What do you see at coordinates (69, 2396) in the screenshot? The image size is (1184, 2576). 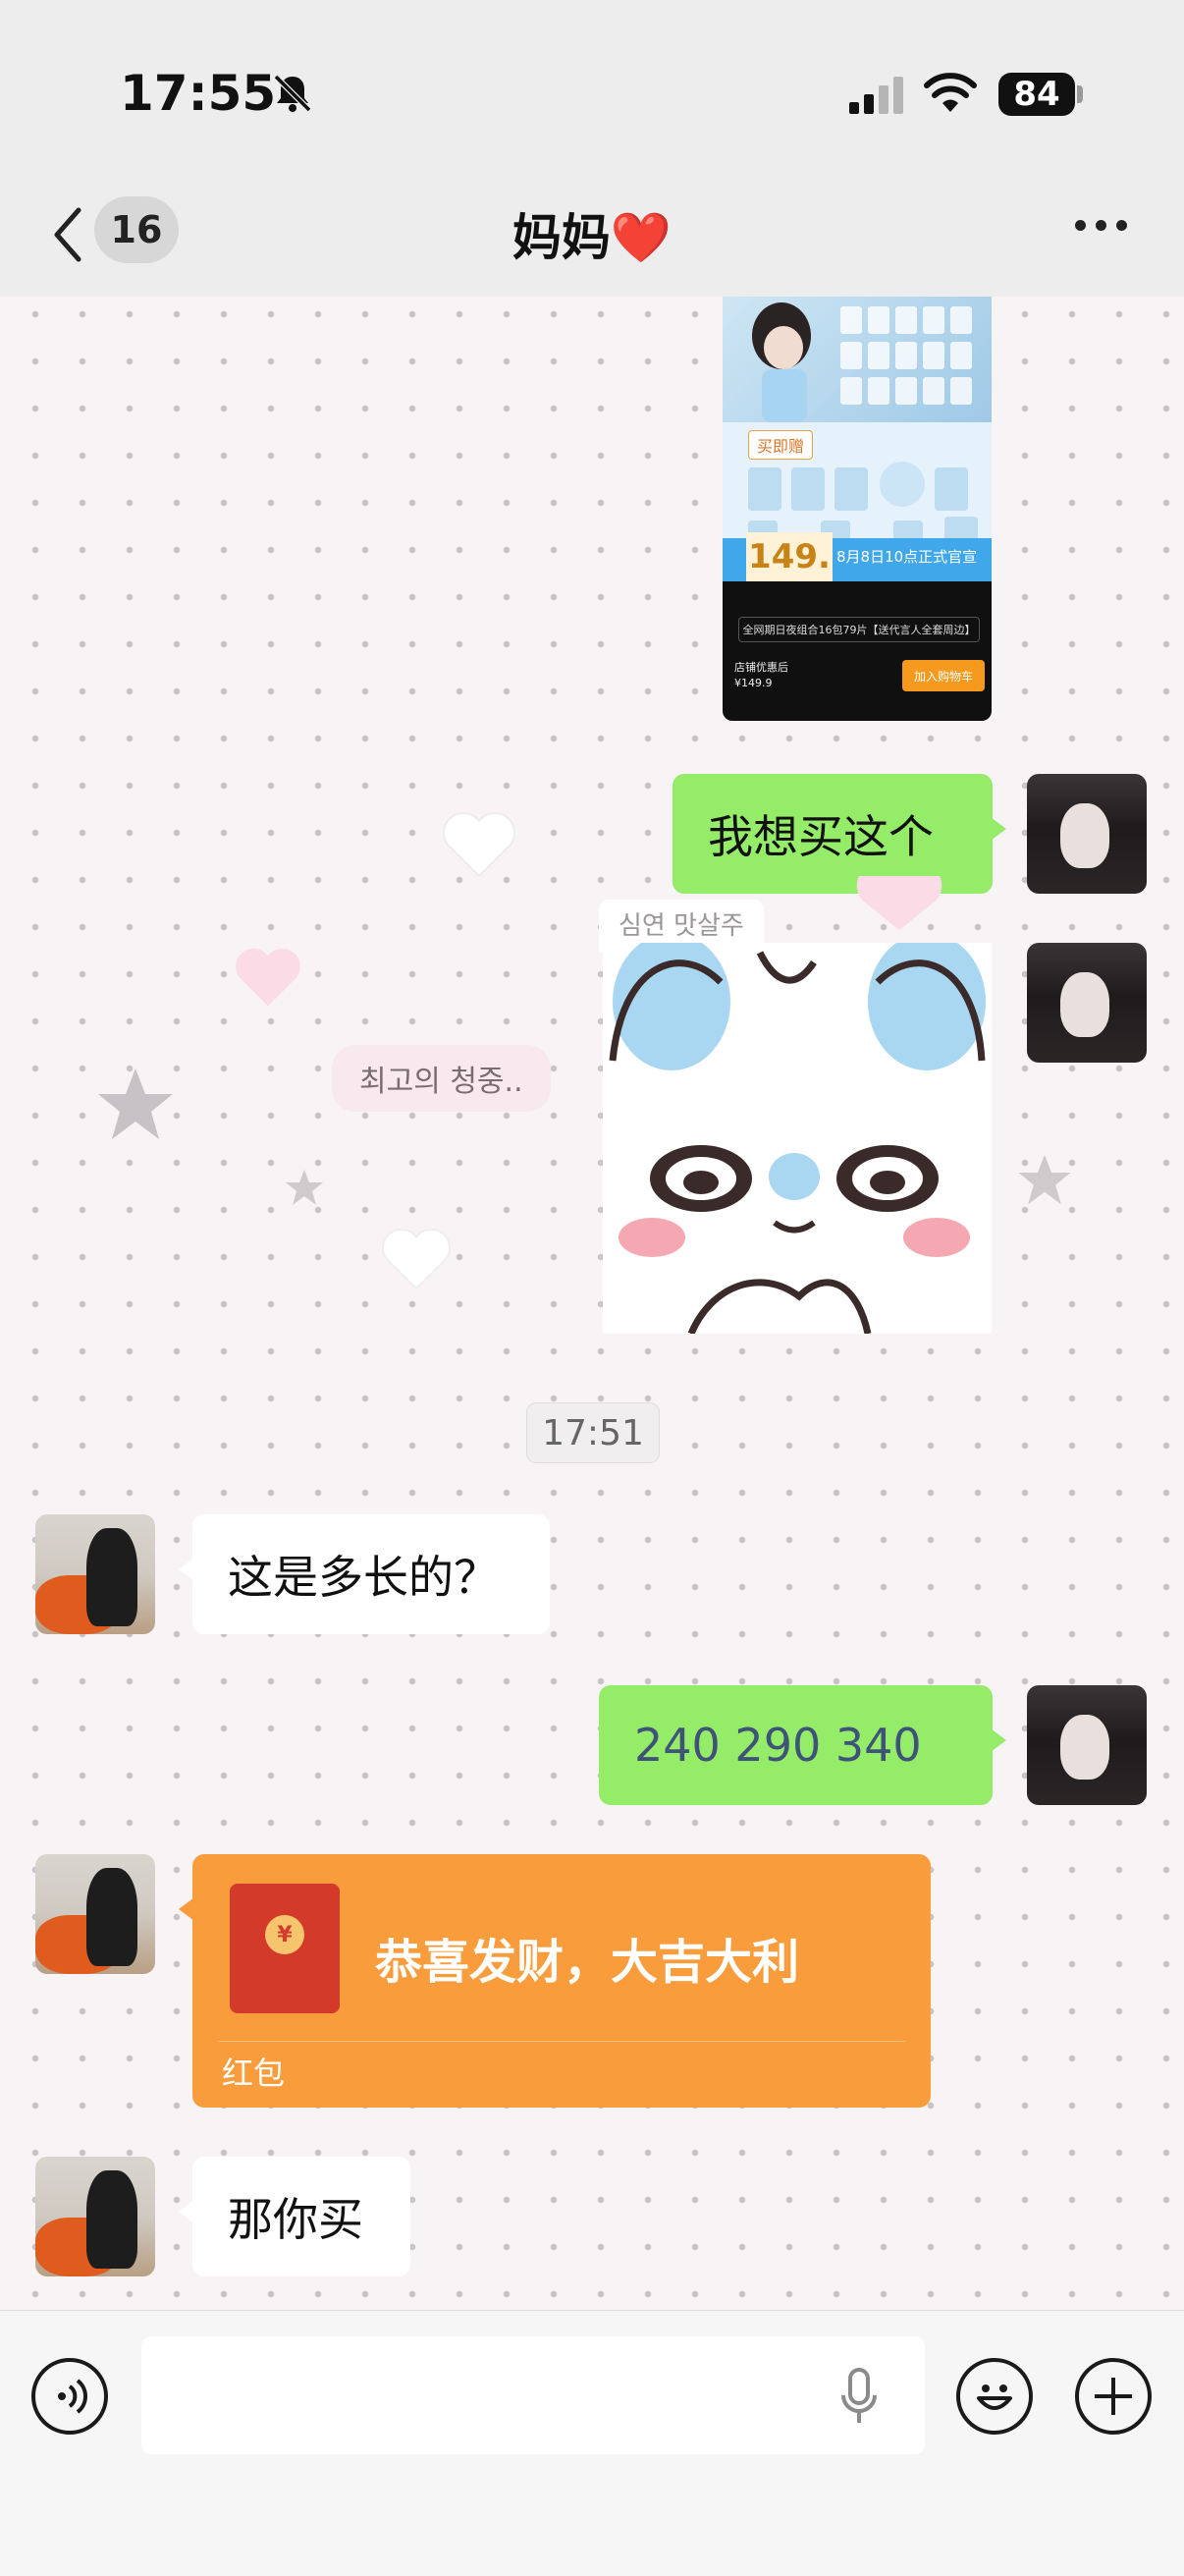 I see `voice-icon` at bounding box center [69, 2396].